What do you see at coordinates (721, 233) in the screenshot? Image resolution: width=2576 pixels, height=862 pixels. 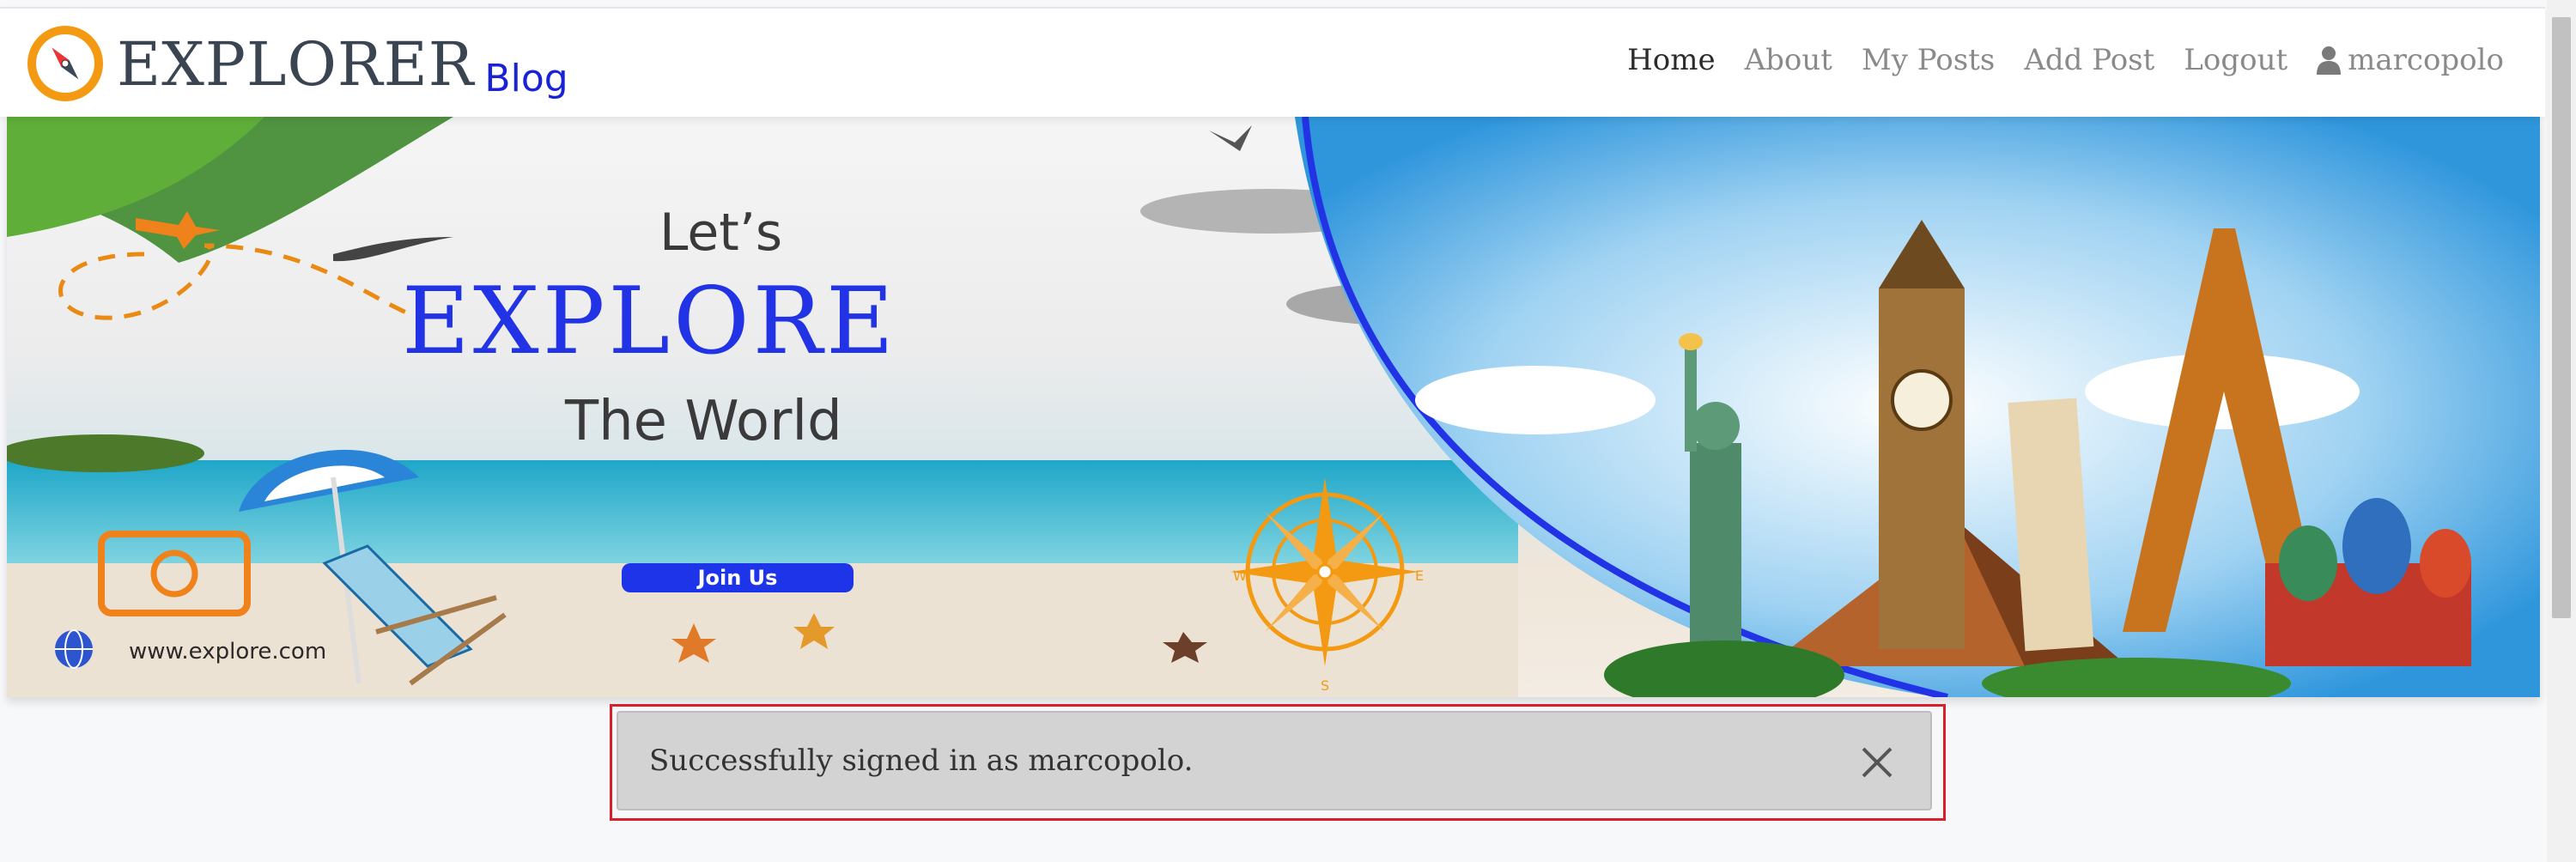 I see `hero-headline-lets: Let’s` at bounding box center [721, 233].